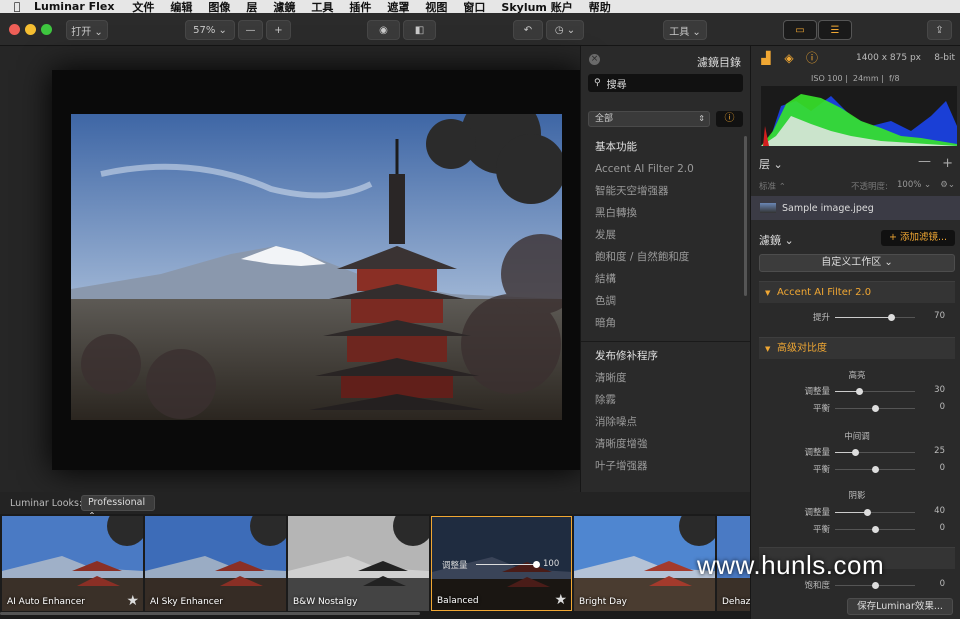 This screenshot has width=960, height=619. Describe the element at coordinates (181, 7) in the screenshot. I see `menu-edit: 编辑` at that location.